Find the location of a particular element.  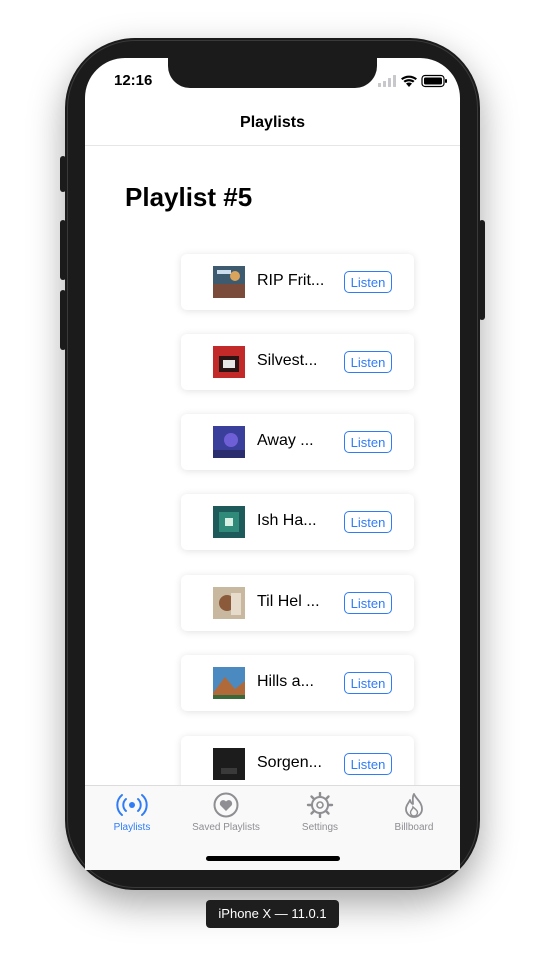

gear-icon is located at coordinates (320, 805).